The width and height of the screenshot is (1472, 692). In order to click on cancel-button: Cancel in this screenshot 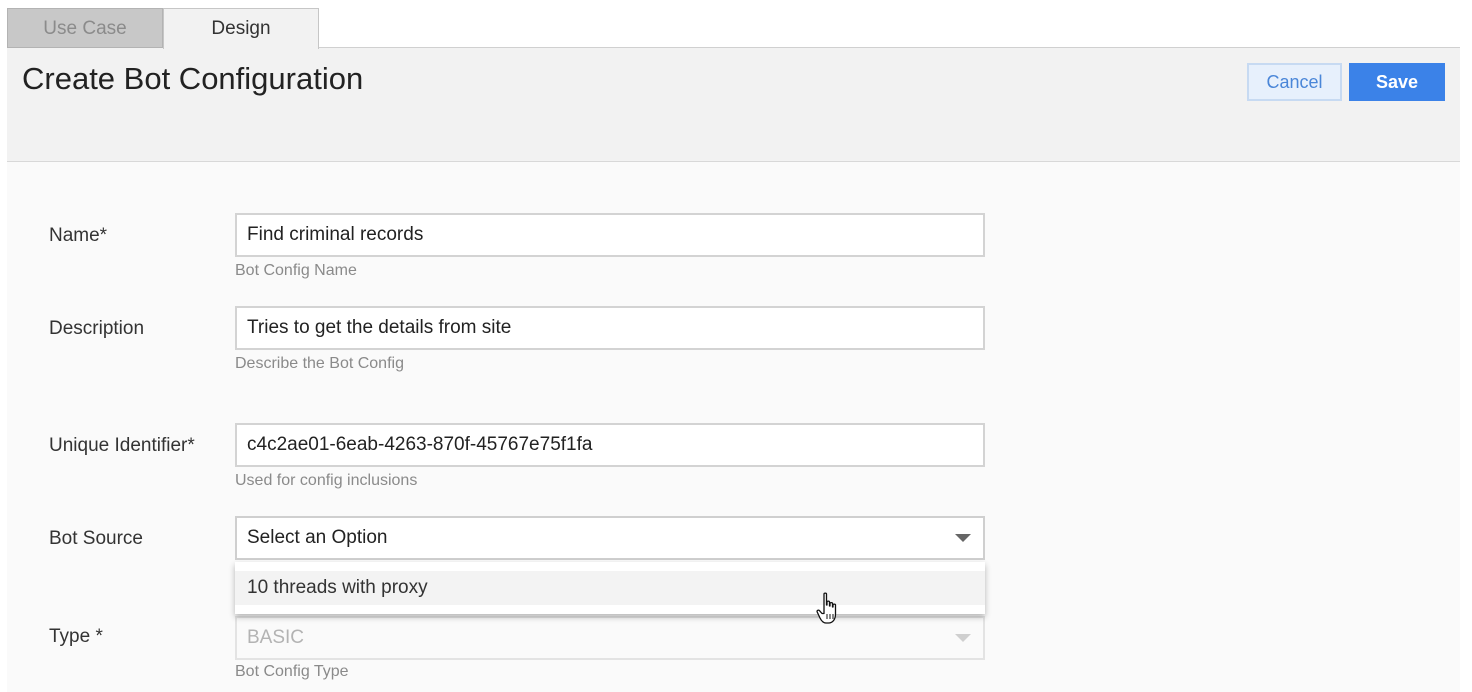, I will do `click(1294, 82)`.